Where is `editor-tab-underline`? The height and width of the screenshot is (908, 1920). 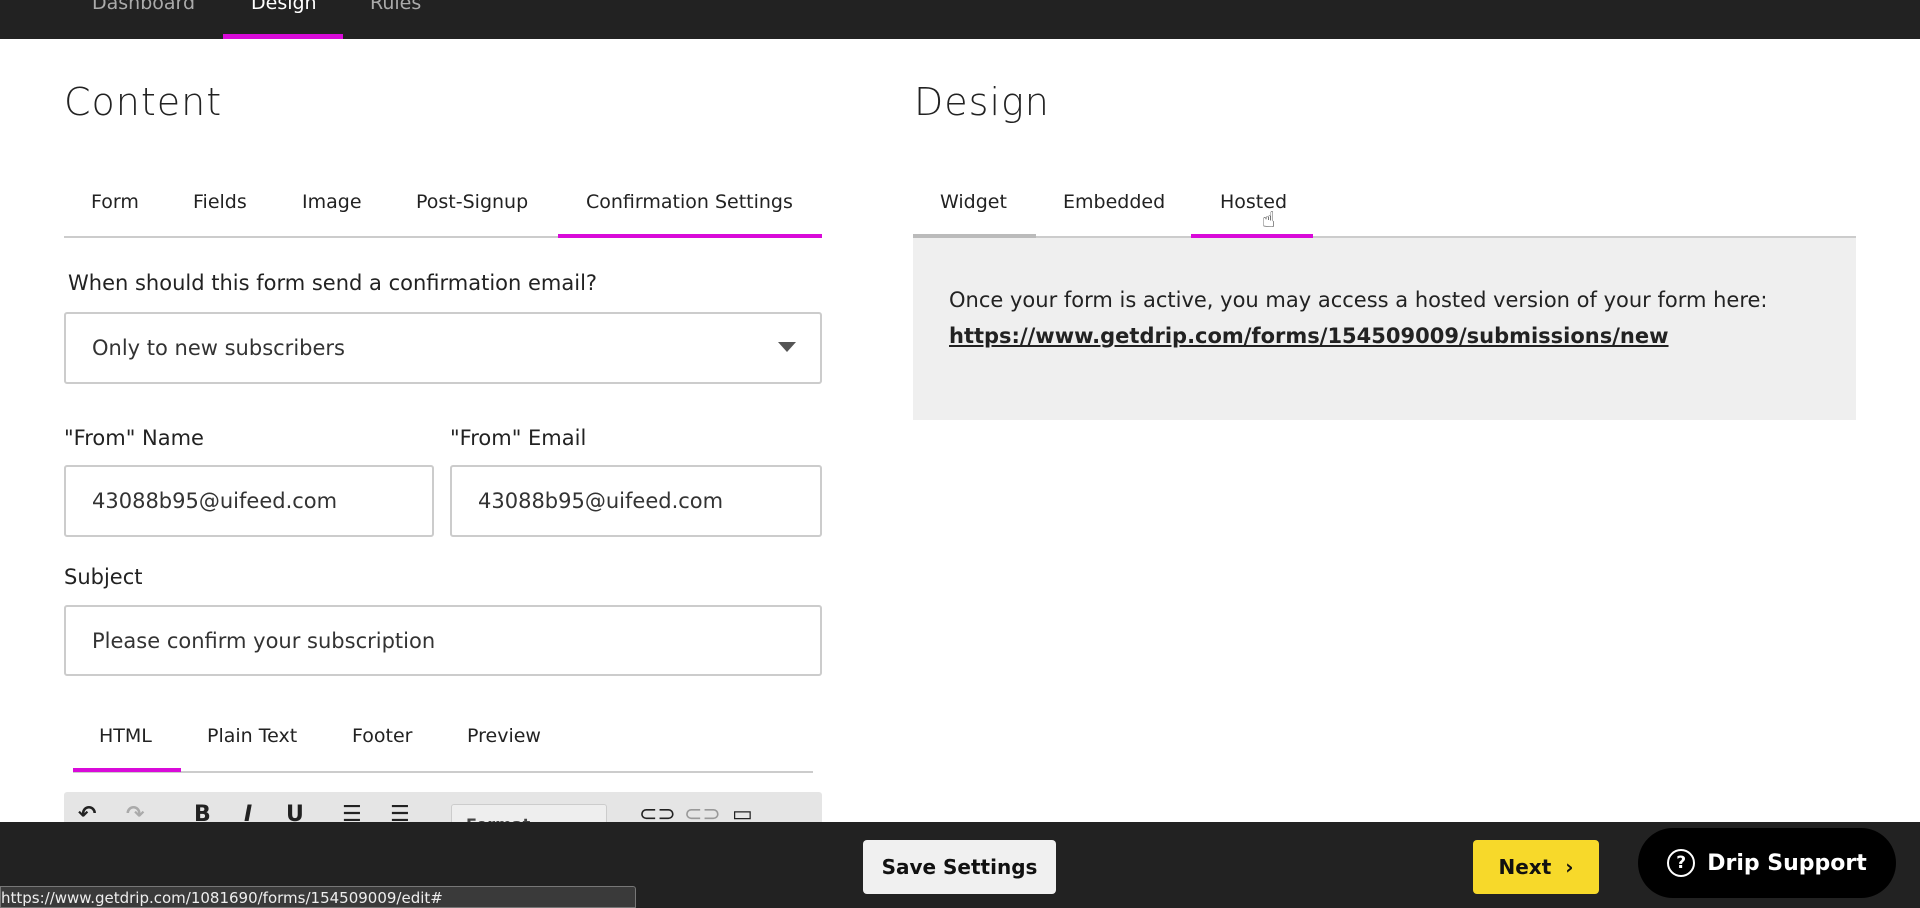
editor-tab-underline is located at coordinates (127, 770).